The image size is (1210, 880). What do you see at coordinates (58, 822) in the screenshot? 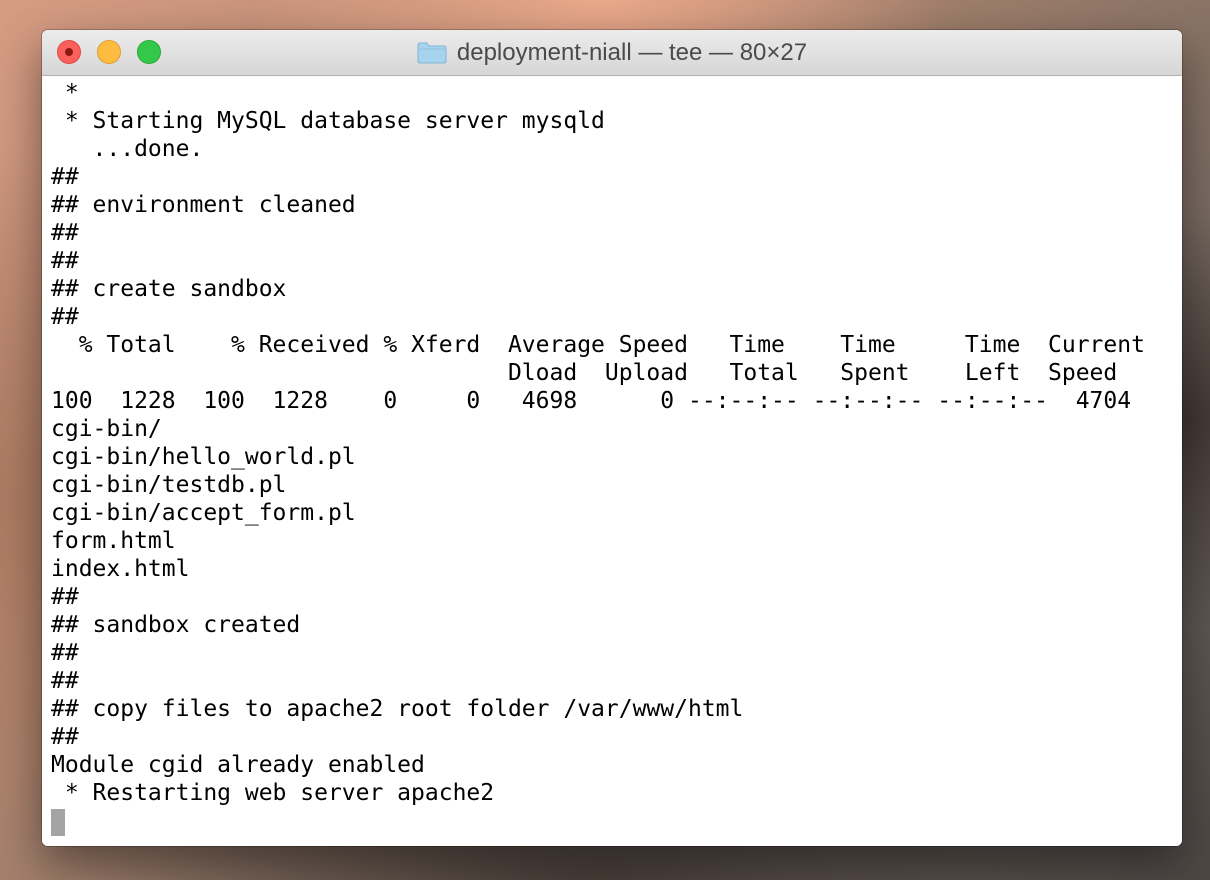
I see `text-cursor` at bounding box center [58, 822].